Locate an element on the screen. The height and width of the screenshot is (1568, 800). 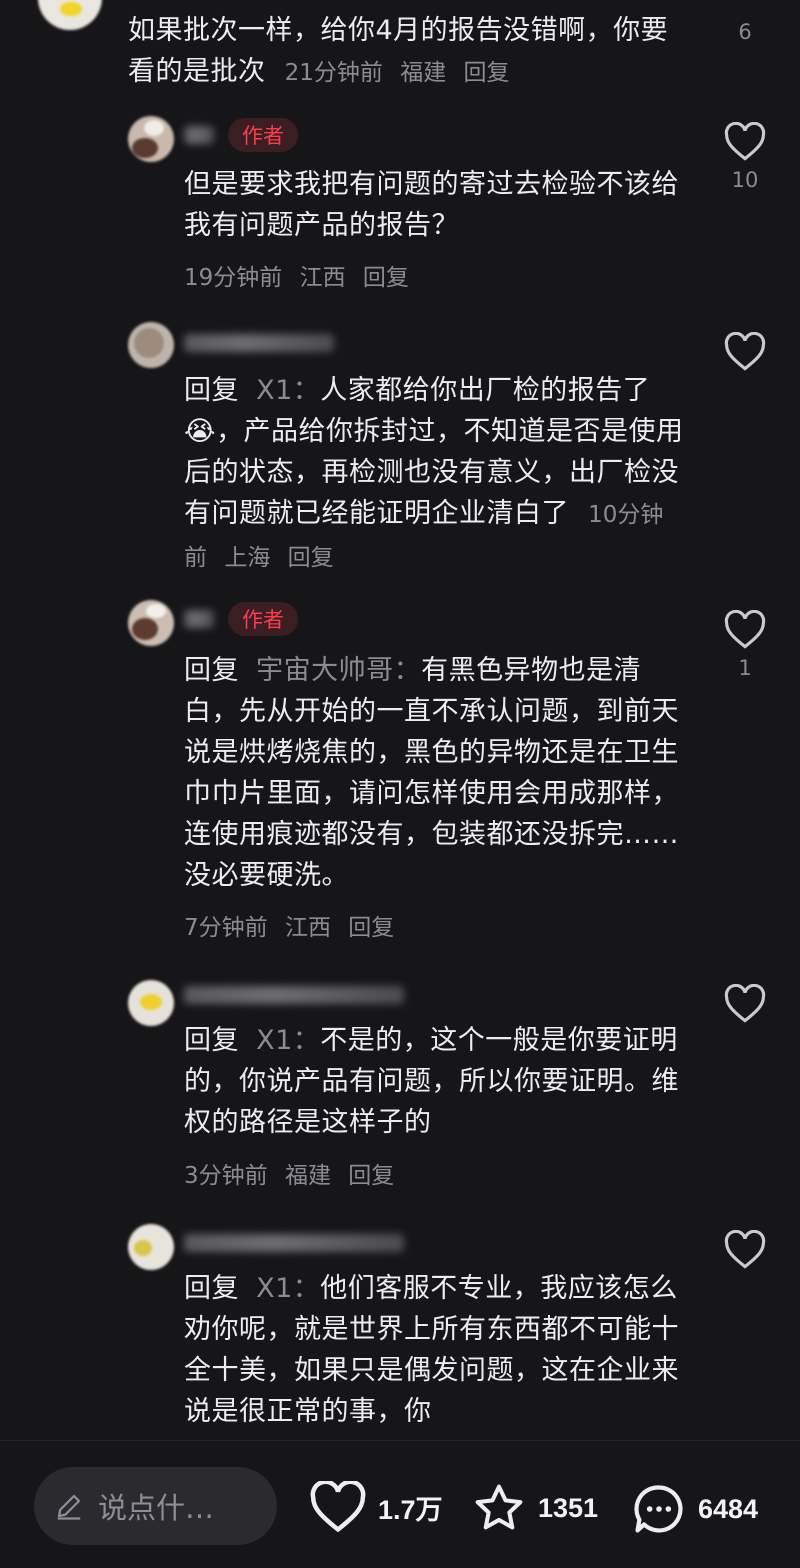
like-video-button: 1.7万 is located at coordinates (375, 1507).